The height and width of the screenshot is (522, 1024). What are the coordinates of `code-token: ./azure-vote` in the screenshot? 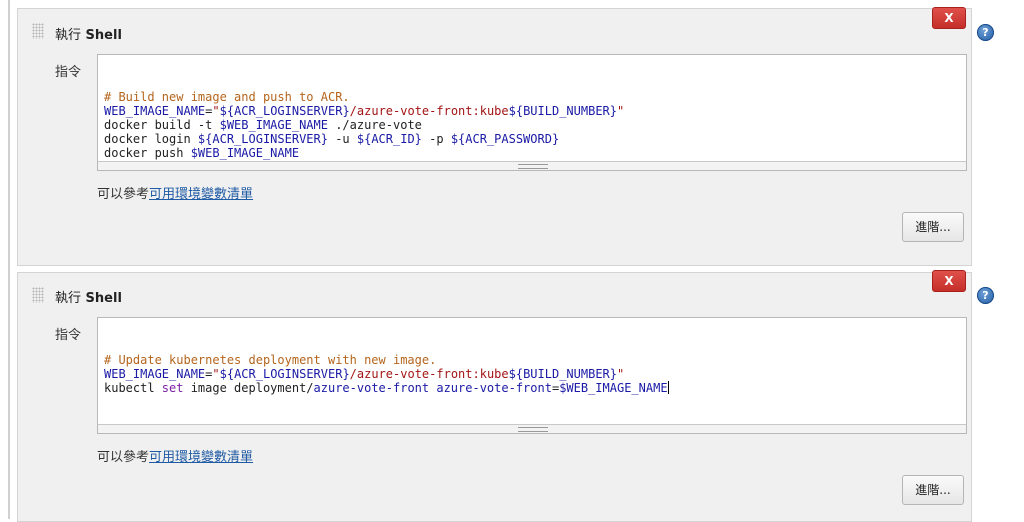 It's located at (374, 125).